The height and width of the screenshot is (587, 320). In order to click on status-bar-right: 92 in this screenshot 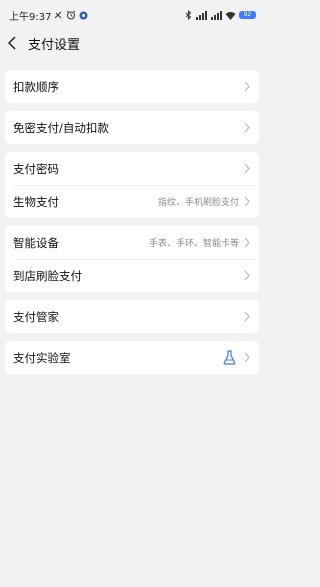, I will do `click(220, 15)`.